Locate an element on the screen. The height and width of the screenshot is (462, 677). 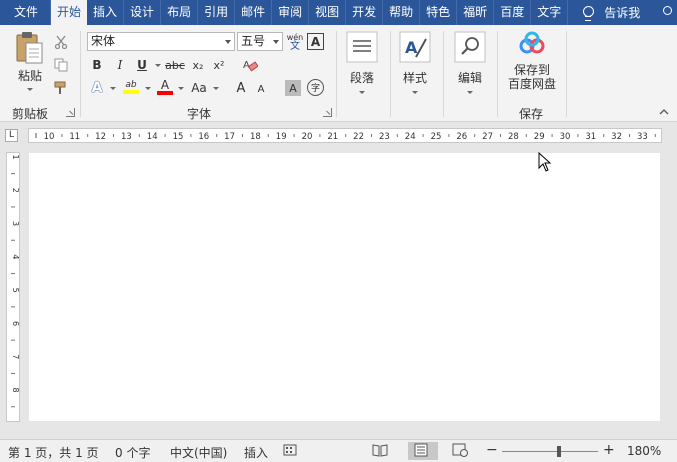
tab-baidu: 百度 is located at coordinates (513, 12).